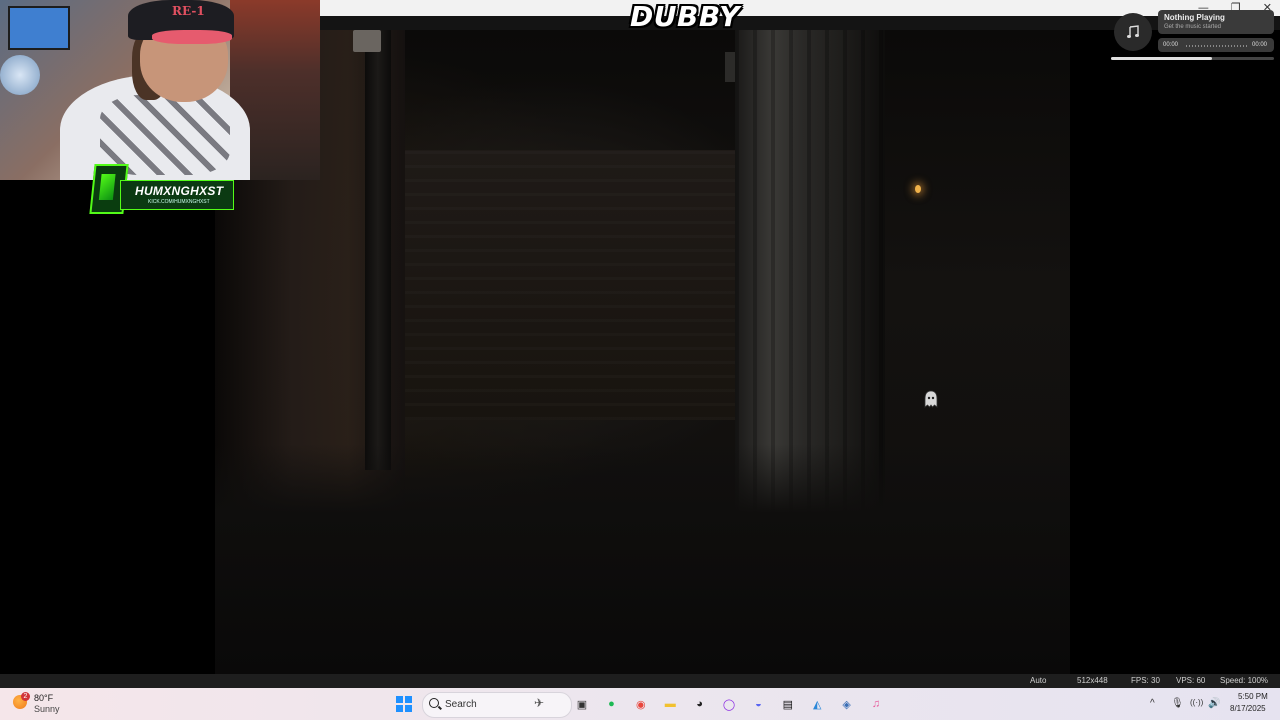 The image size is (1280, 720). Describe the element at coordinates (461, 704) in the screenshot. I see `search-placeholder: Search` at that location.